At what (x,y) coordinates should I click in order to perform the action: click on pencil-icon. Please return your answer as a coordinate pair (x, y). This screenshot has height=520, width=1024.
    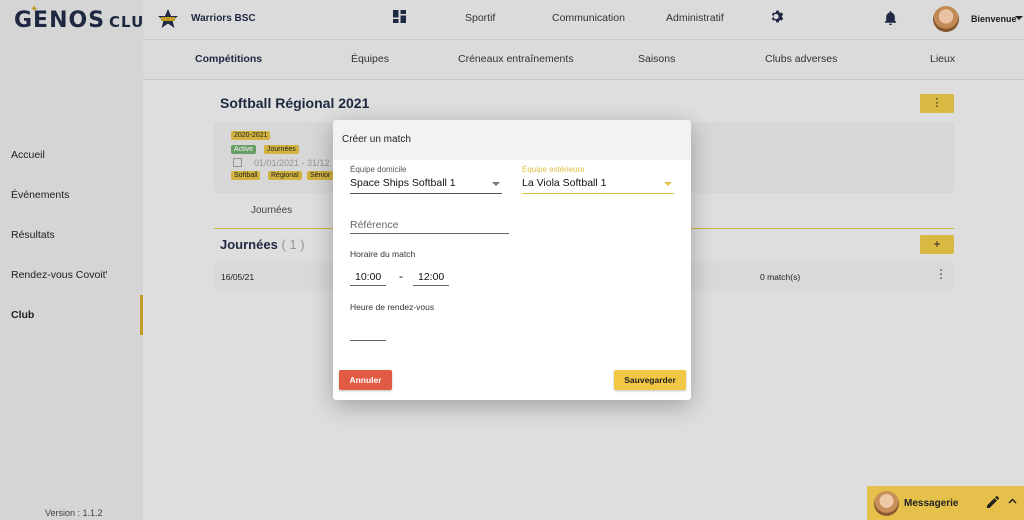
    Looking at the image, I should click on (993, 502).